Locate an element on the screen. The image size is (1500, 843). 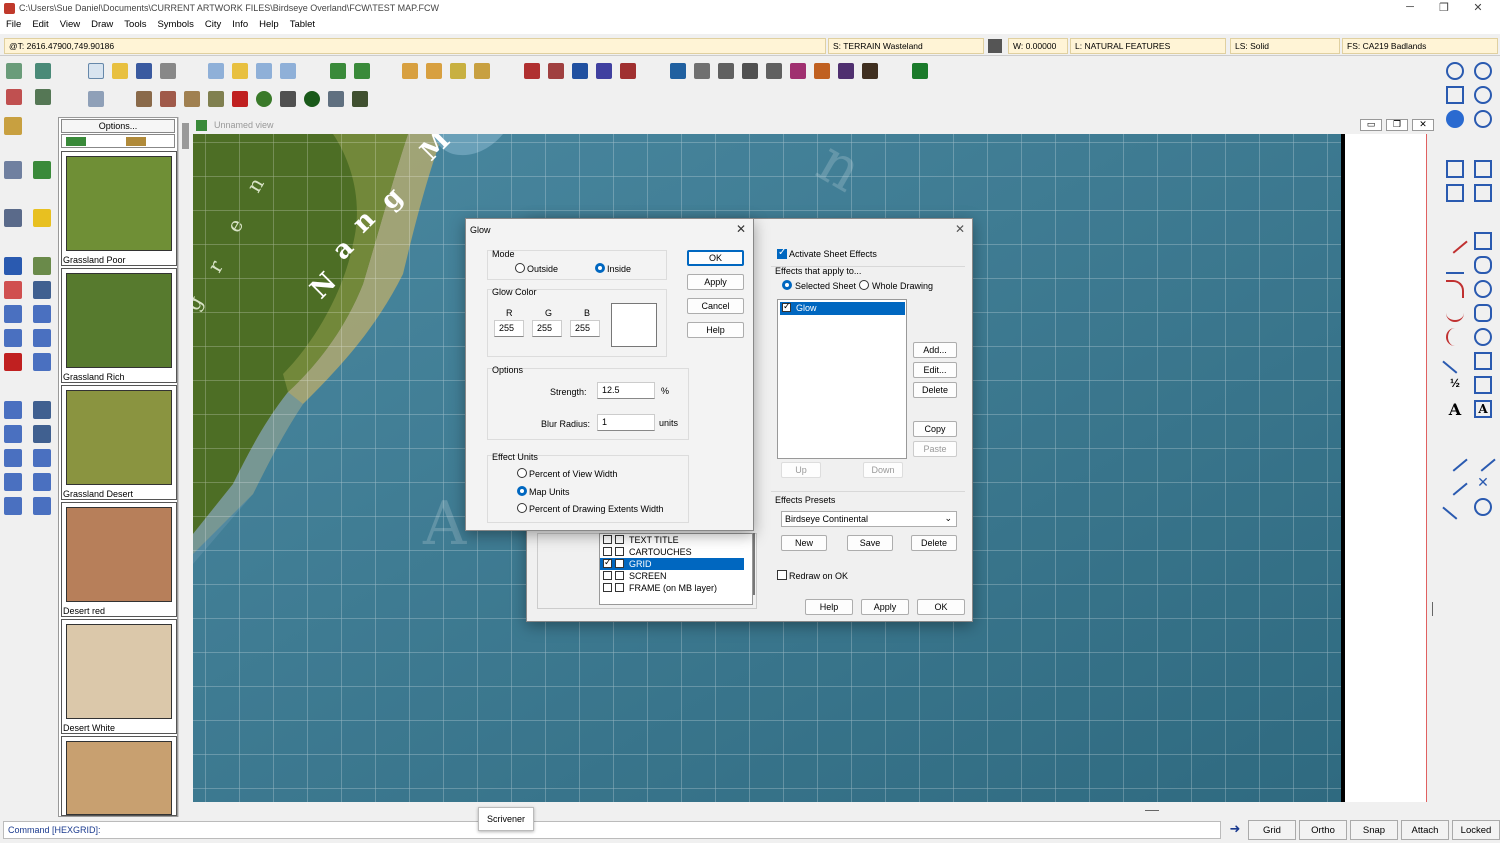
align-icon is located at coordinates (42, 458).